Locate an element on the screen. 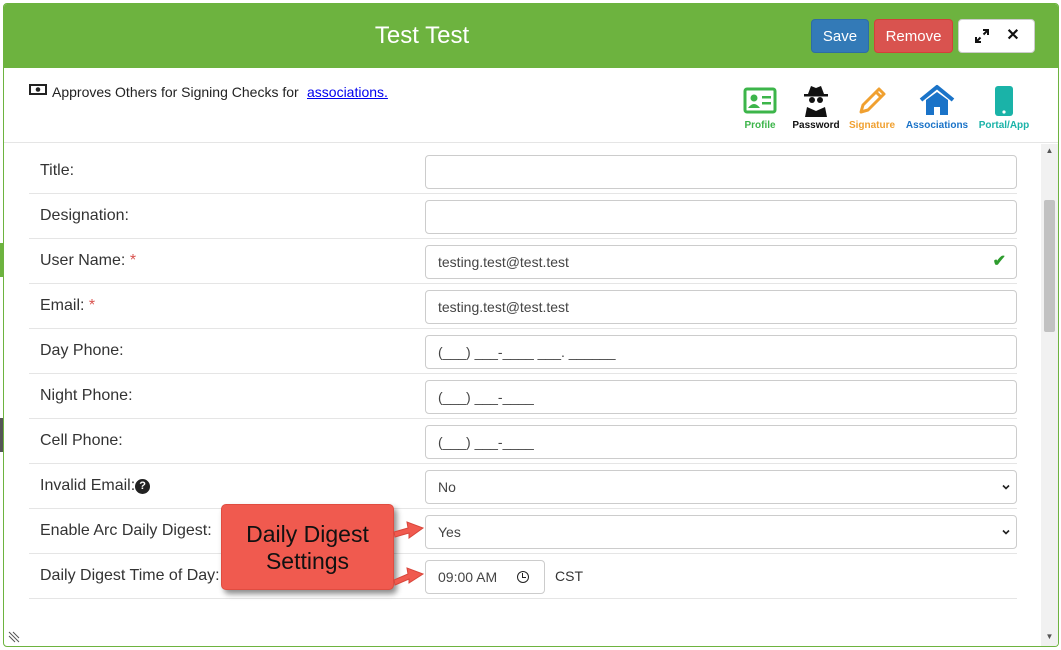 Image resolution: width=1061 pixels, height=650 pixels. mobile-icon is located at coordinates (1004, 101).